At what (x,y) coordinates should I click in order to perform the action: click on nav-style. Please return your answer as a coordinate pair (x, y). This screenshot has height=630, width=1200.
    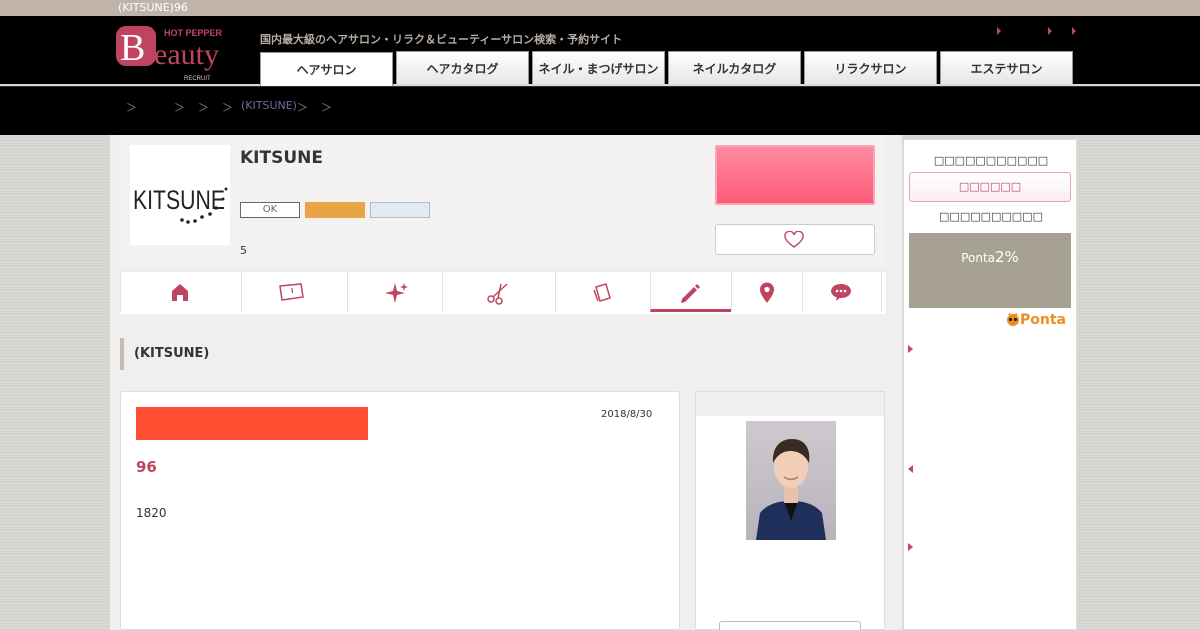
    Looking at the image, I should click on (394, 292).